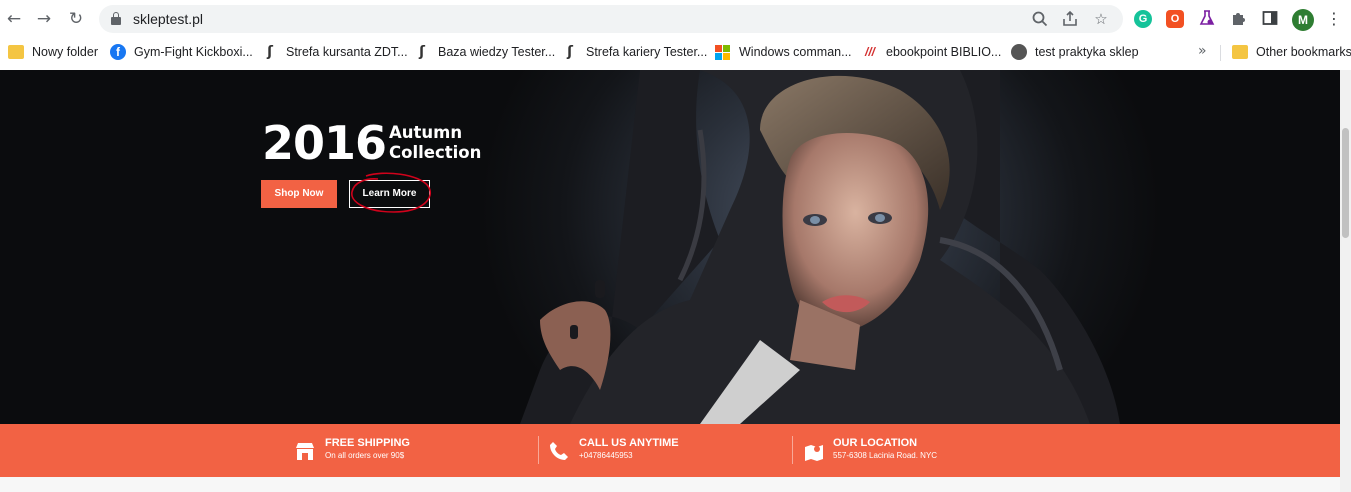 This screenshot has height=492, width=1351. What do you see at coordinates (1202, 51) in the screenshot?
I see `more-bookmarks-chevron-icon: »` at bounding box center [1202, 51].